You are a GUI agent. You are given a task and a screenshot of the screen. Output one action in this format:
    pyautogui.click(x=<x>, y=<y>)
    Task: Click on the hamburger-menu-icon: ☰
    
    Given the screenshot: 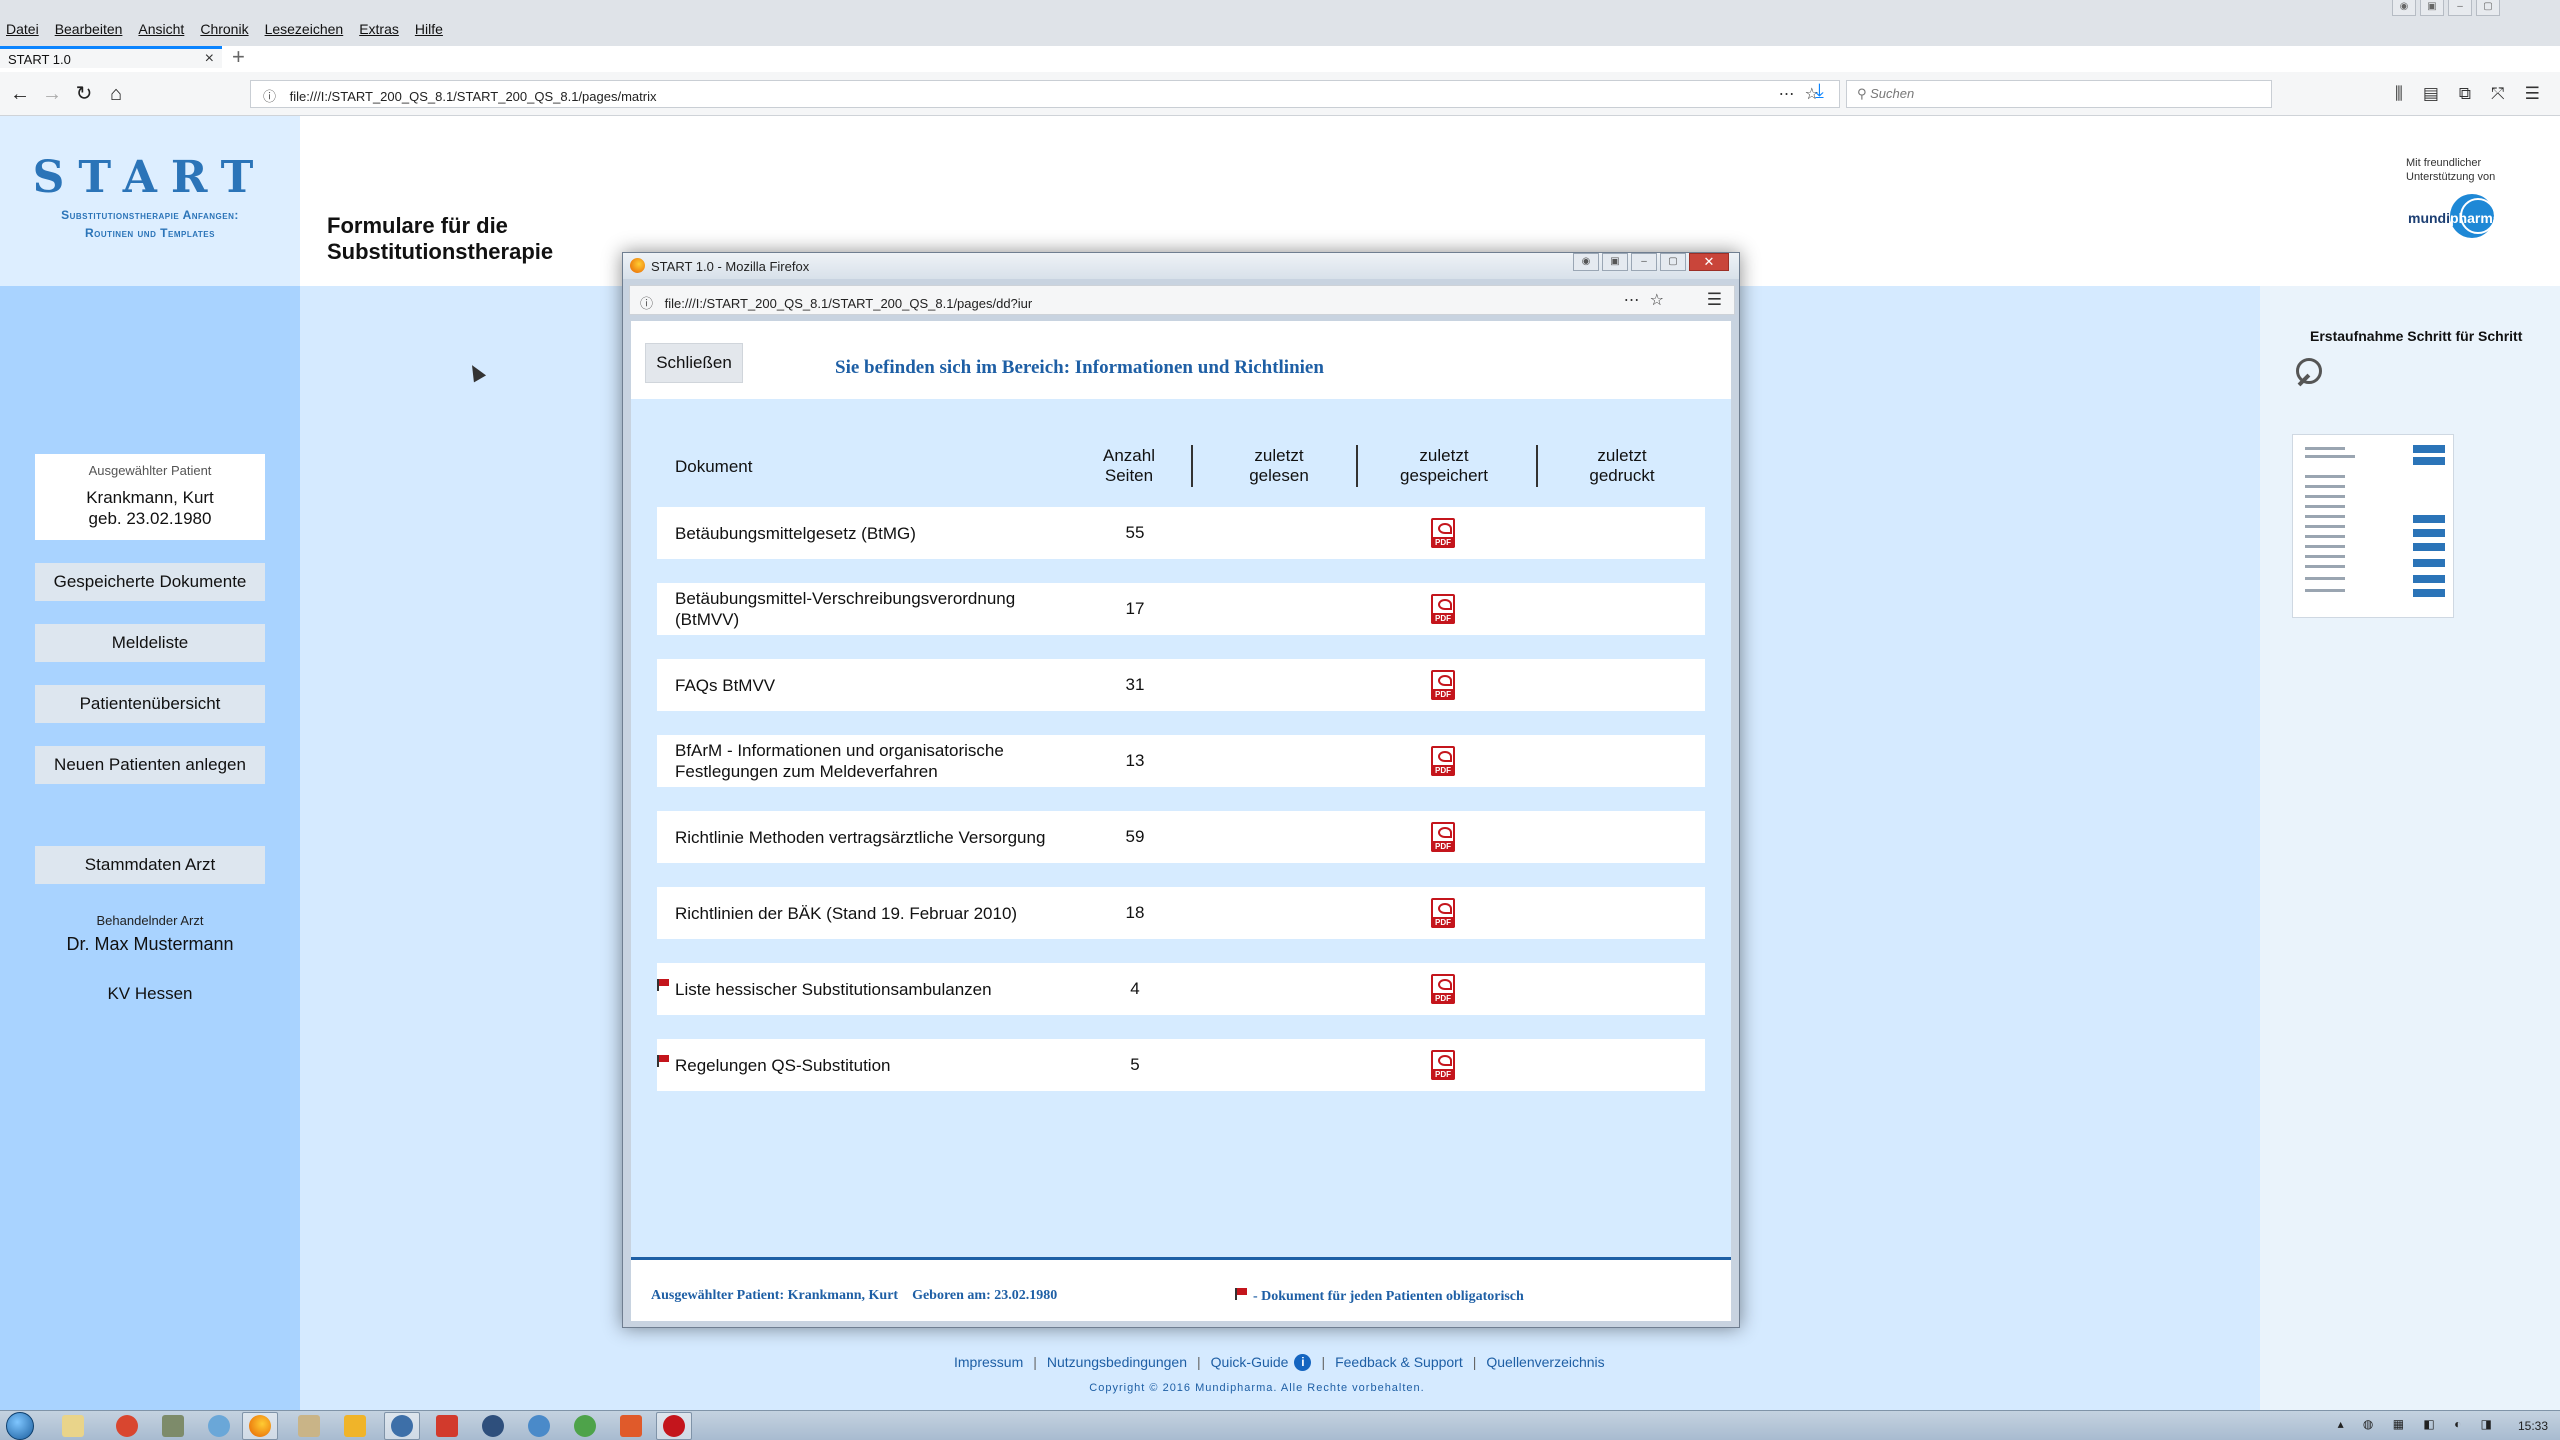 What is the action you would take?
    pyautogui.click(x=2532, y=94)
    